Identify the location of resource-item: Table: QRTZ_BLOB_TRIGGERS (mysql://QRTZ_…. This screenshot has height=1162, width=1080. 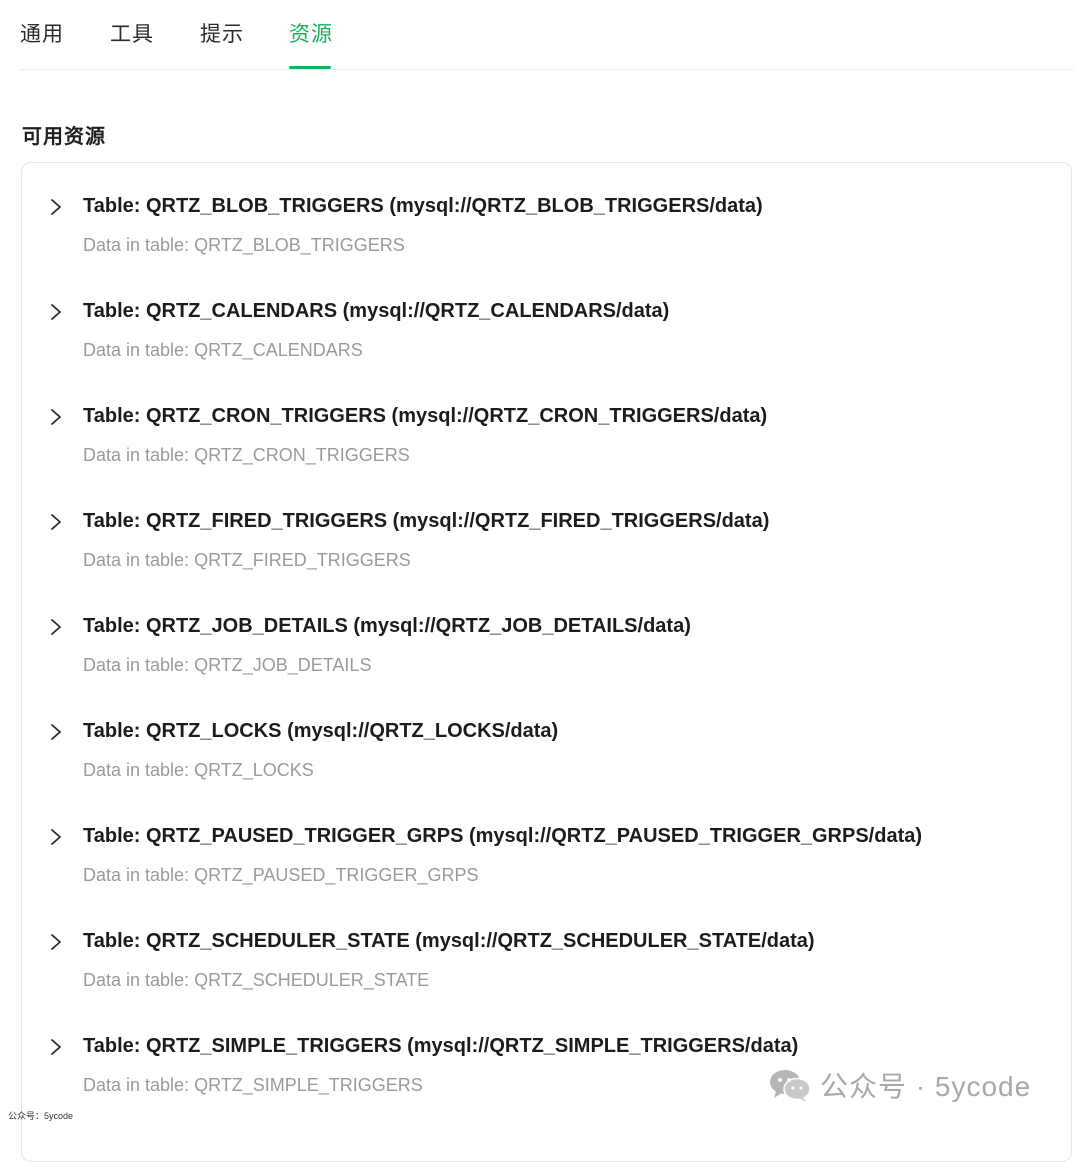
(546, 225).